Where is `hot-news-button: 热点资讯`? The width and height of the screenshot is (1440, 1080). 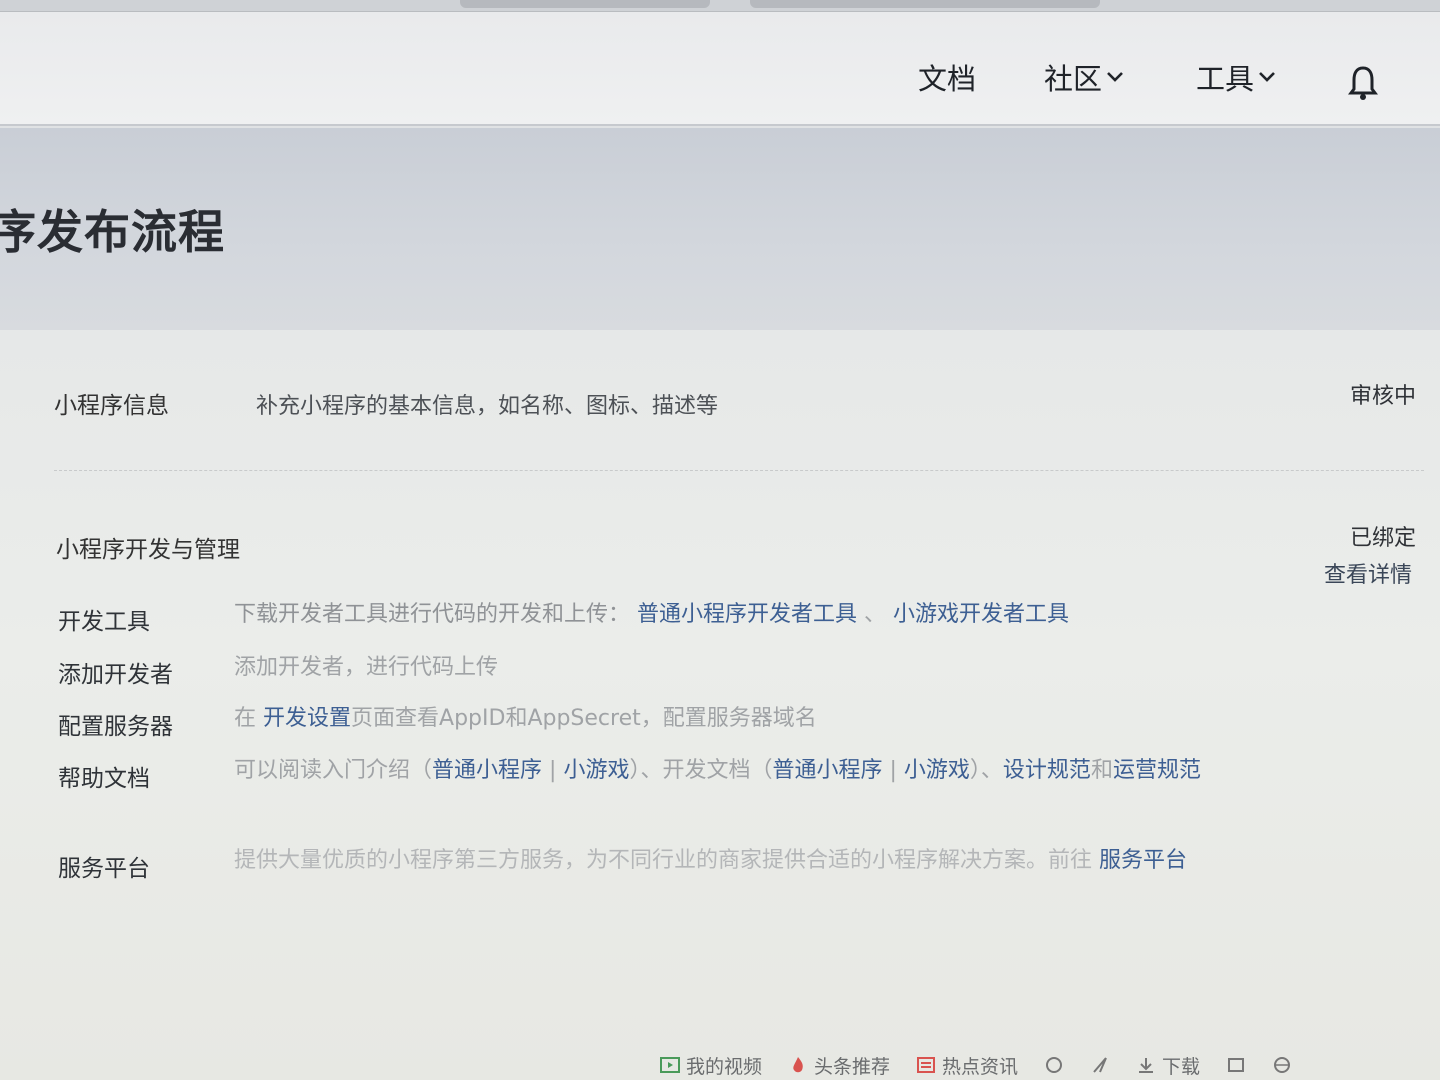 hot-news-button: 热点资讯 is located at coordinates (967, 1065).